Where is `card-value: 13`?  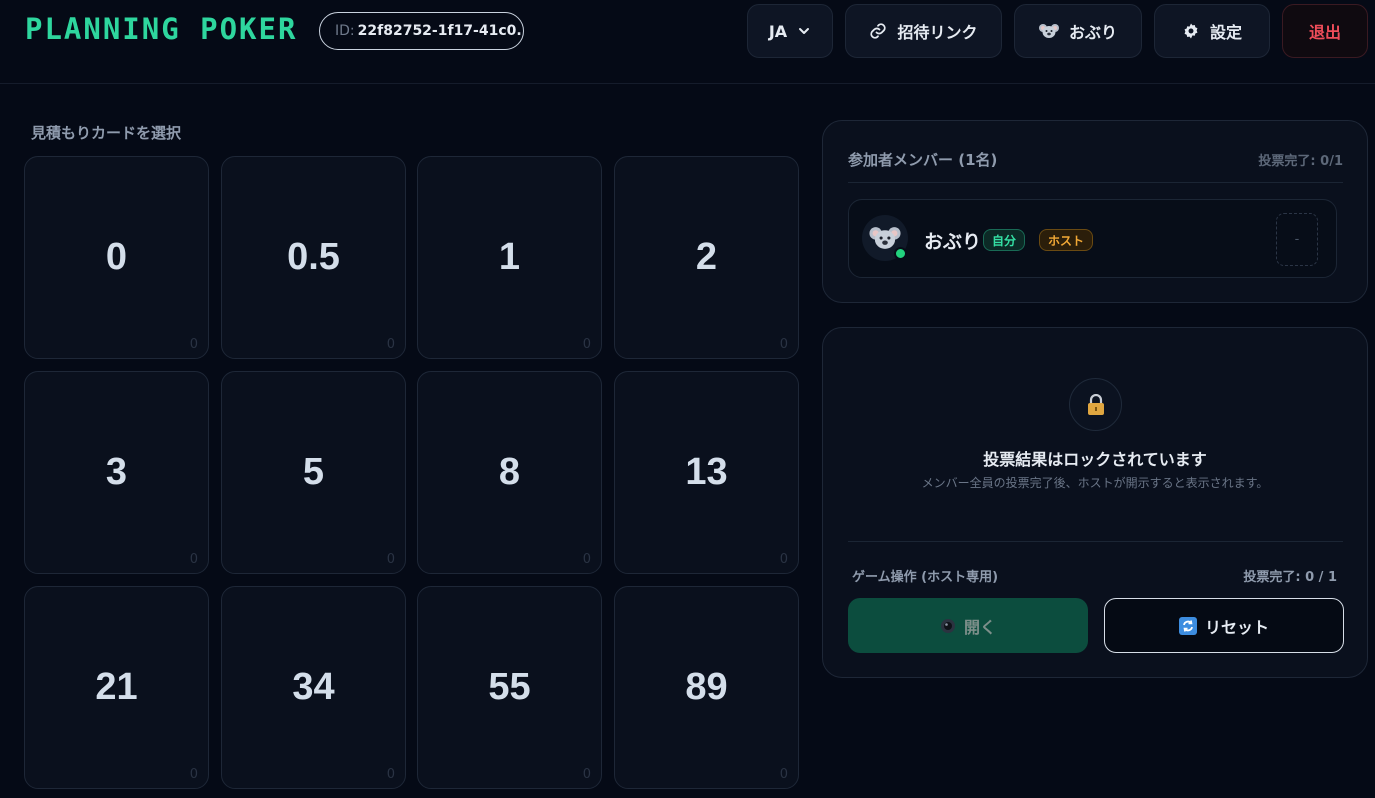 card-value: 13 is located at coordinates (706, 472).